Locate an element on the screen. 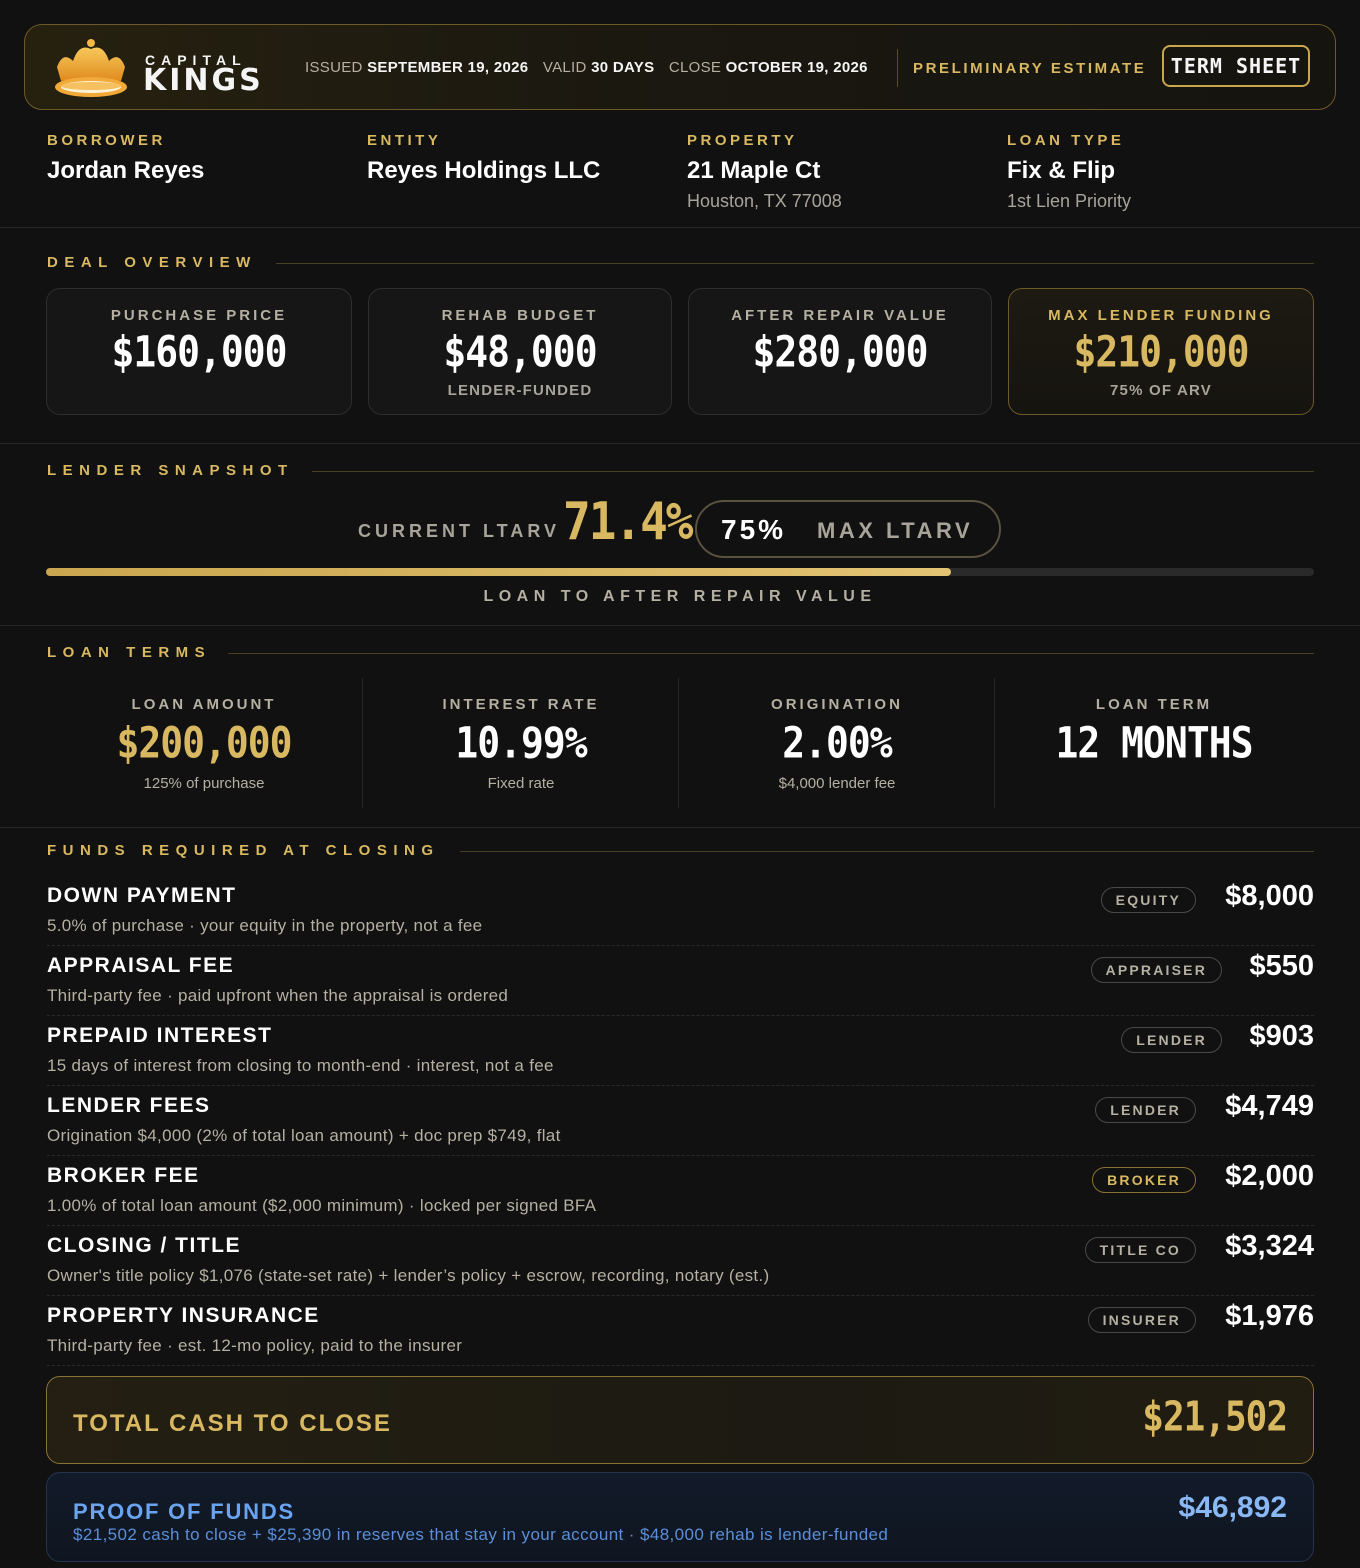 This screenshot has width=1360, height=1568. fee-payee-tag: EQUITY is located at coordinates (1148, 900).